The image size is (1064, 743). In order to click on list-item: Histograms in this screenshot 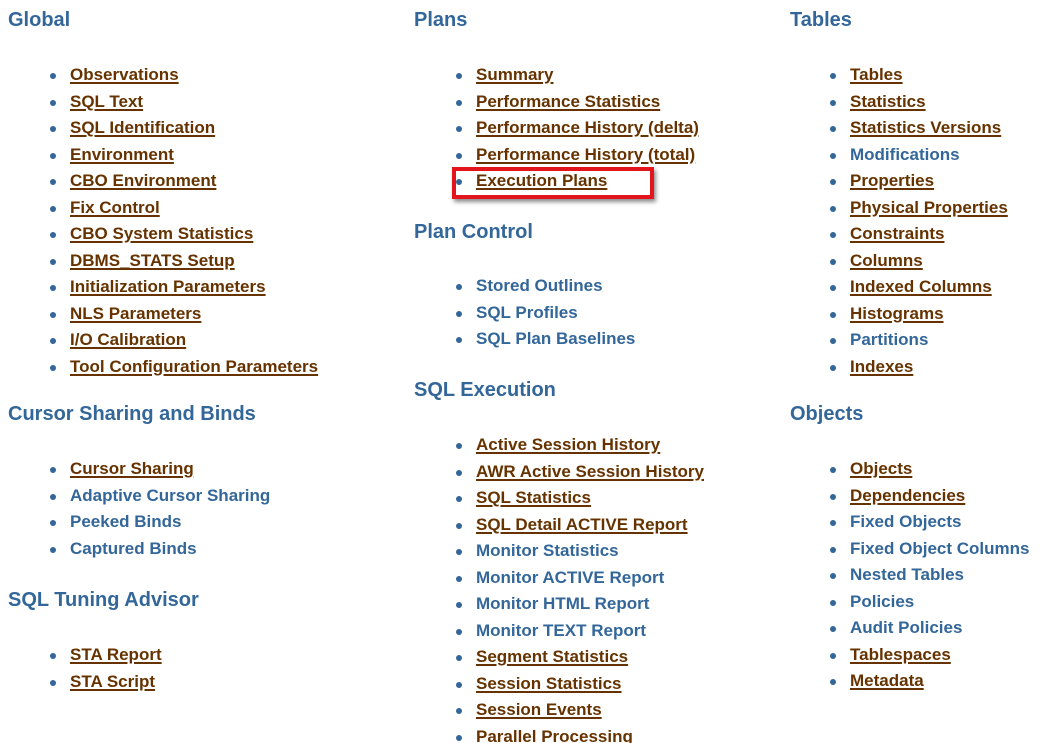, I will do `click(919, 314)`.